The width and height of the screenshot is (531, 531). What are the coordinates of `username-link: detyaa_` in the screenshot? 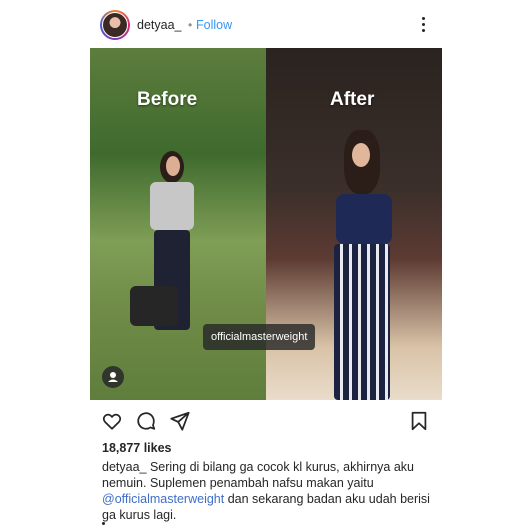 It's located at (159, 25).